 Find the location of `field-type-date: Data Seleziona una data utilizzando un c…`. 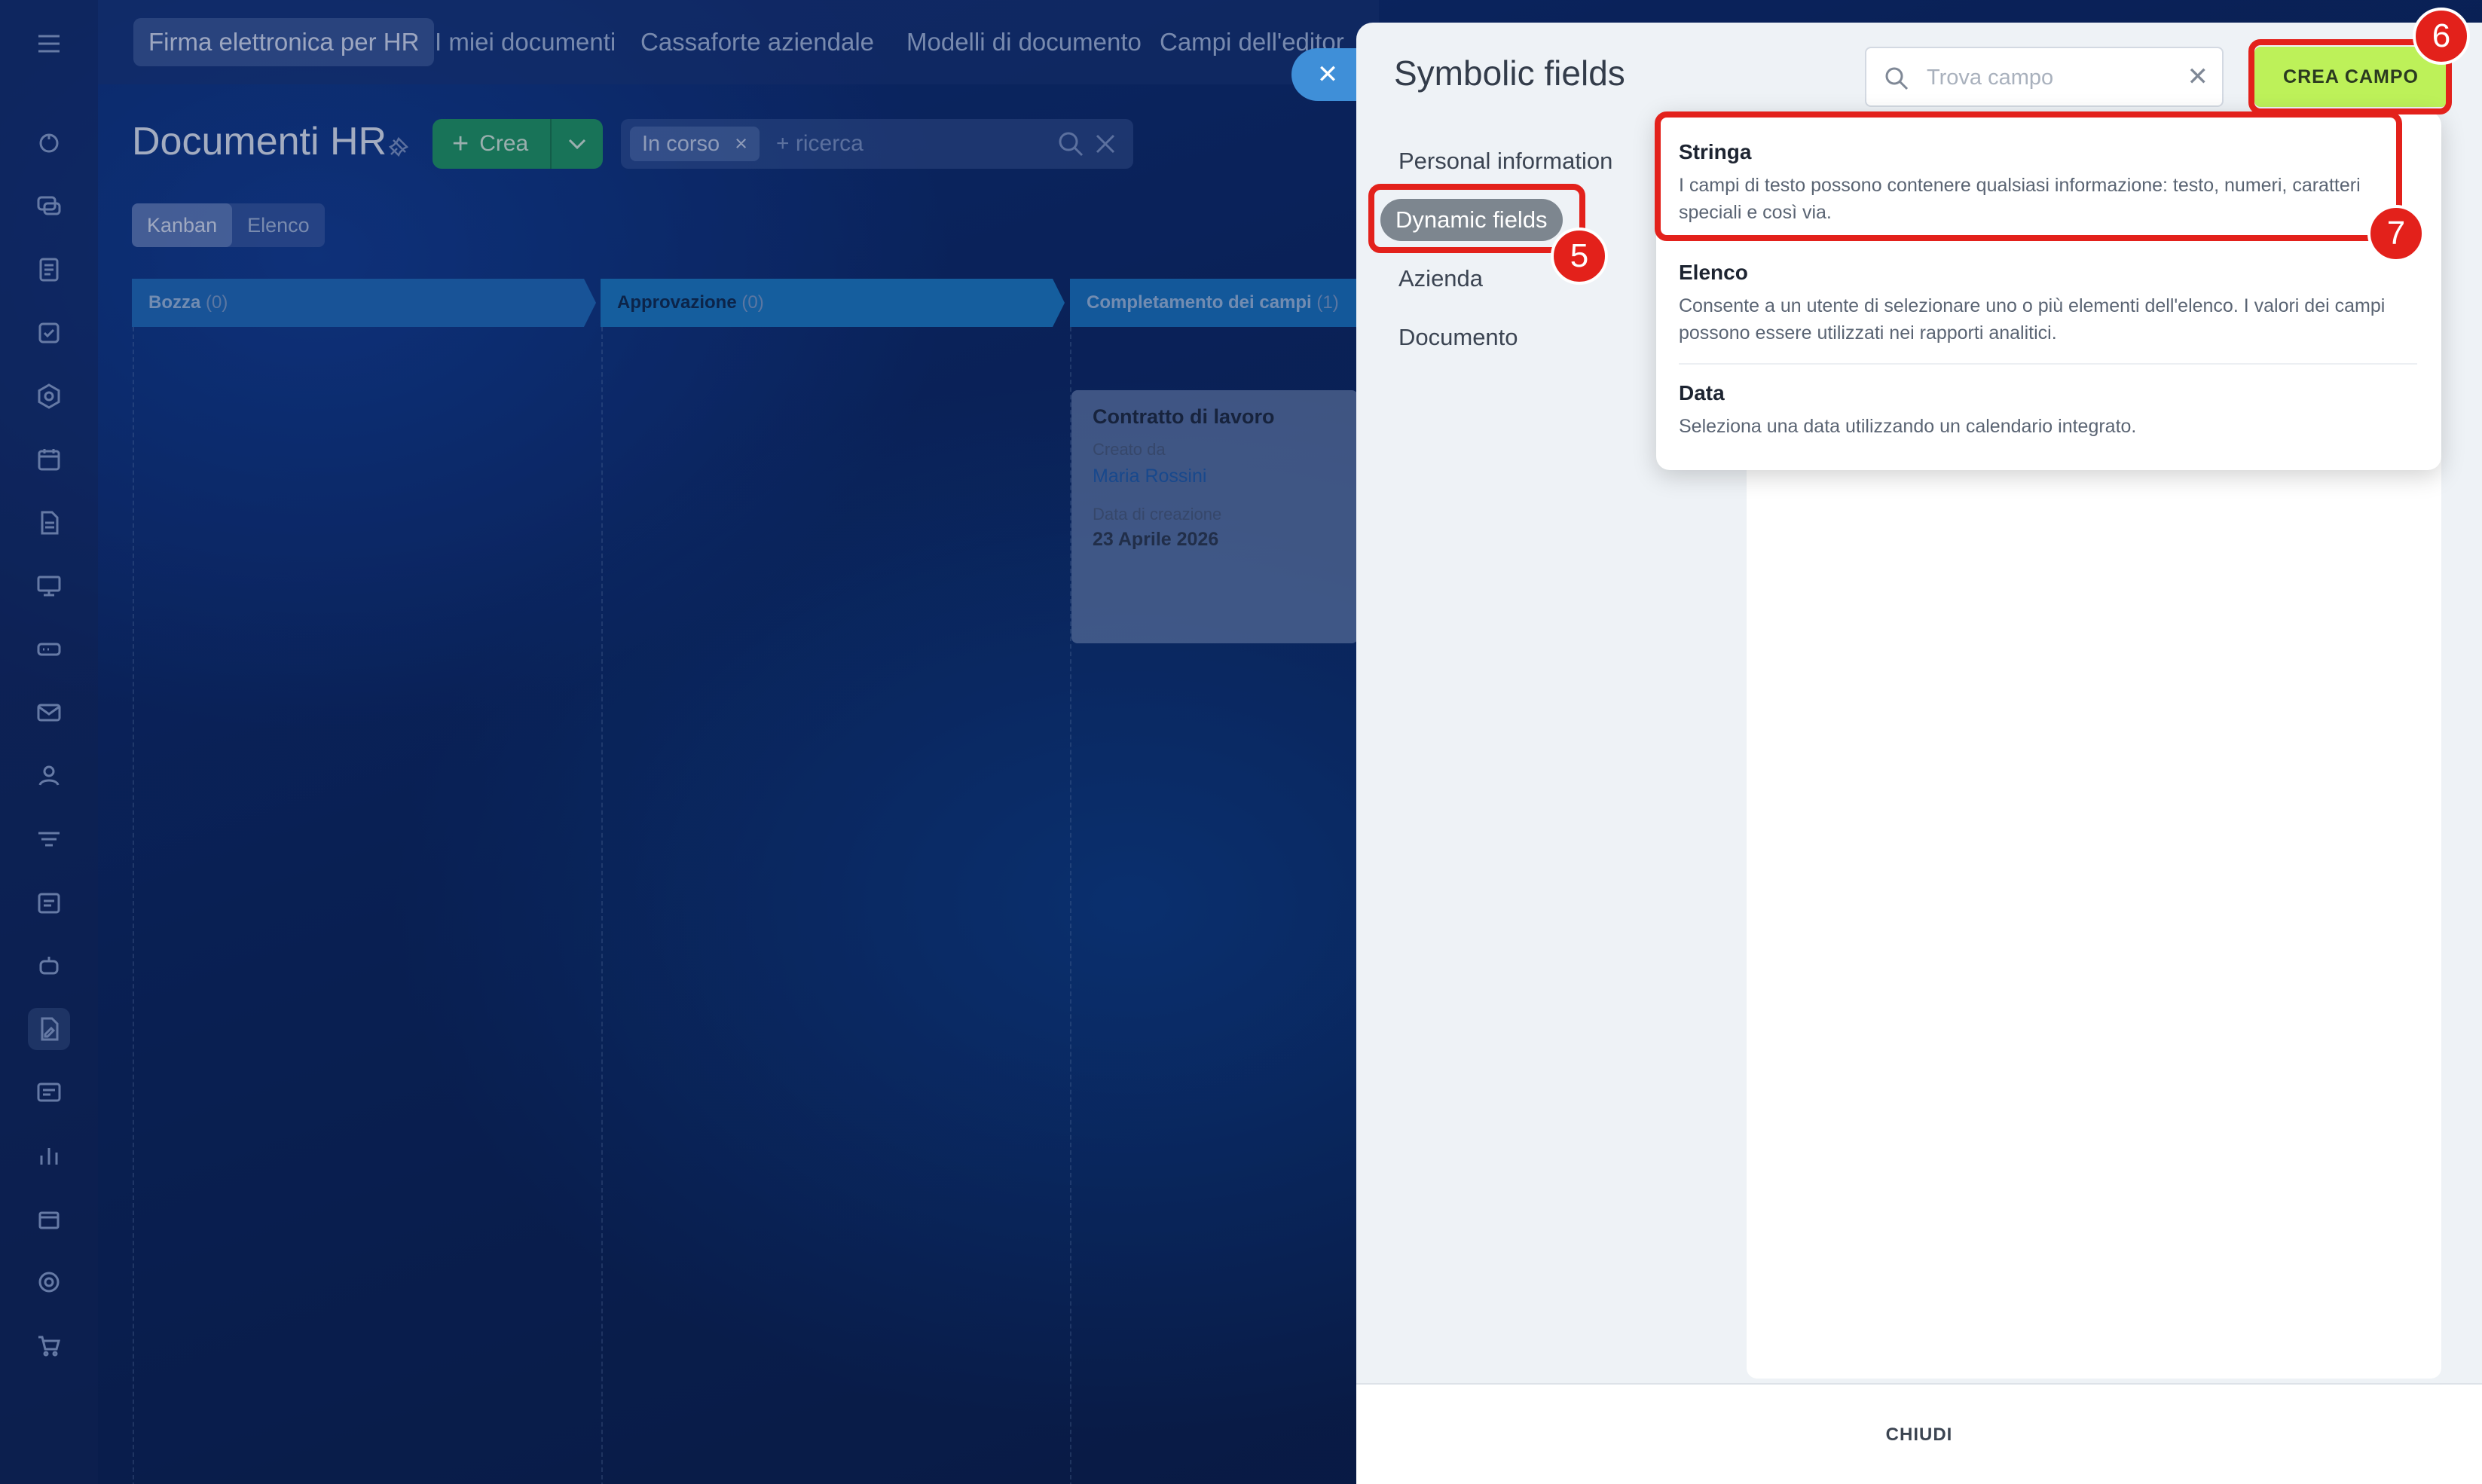

field-type-date: Data Seleziona una data utilizzando un c… is located at coordinates (2048, 410).